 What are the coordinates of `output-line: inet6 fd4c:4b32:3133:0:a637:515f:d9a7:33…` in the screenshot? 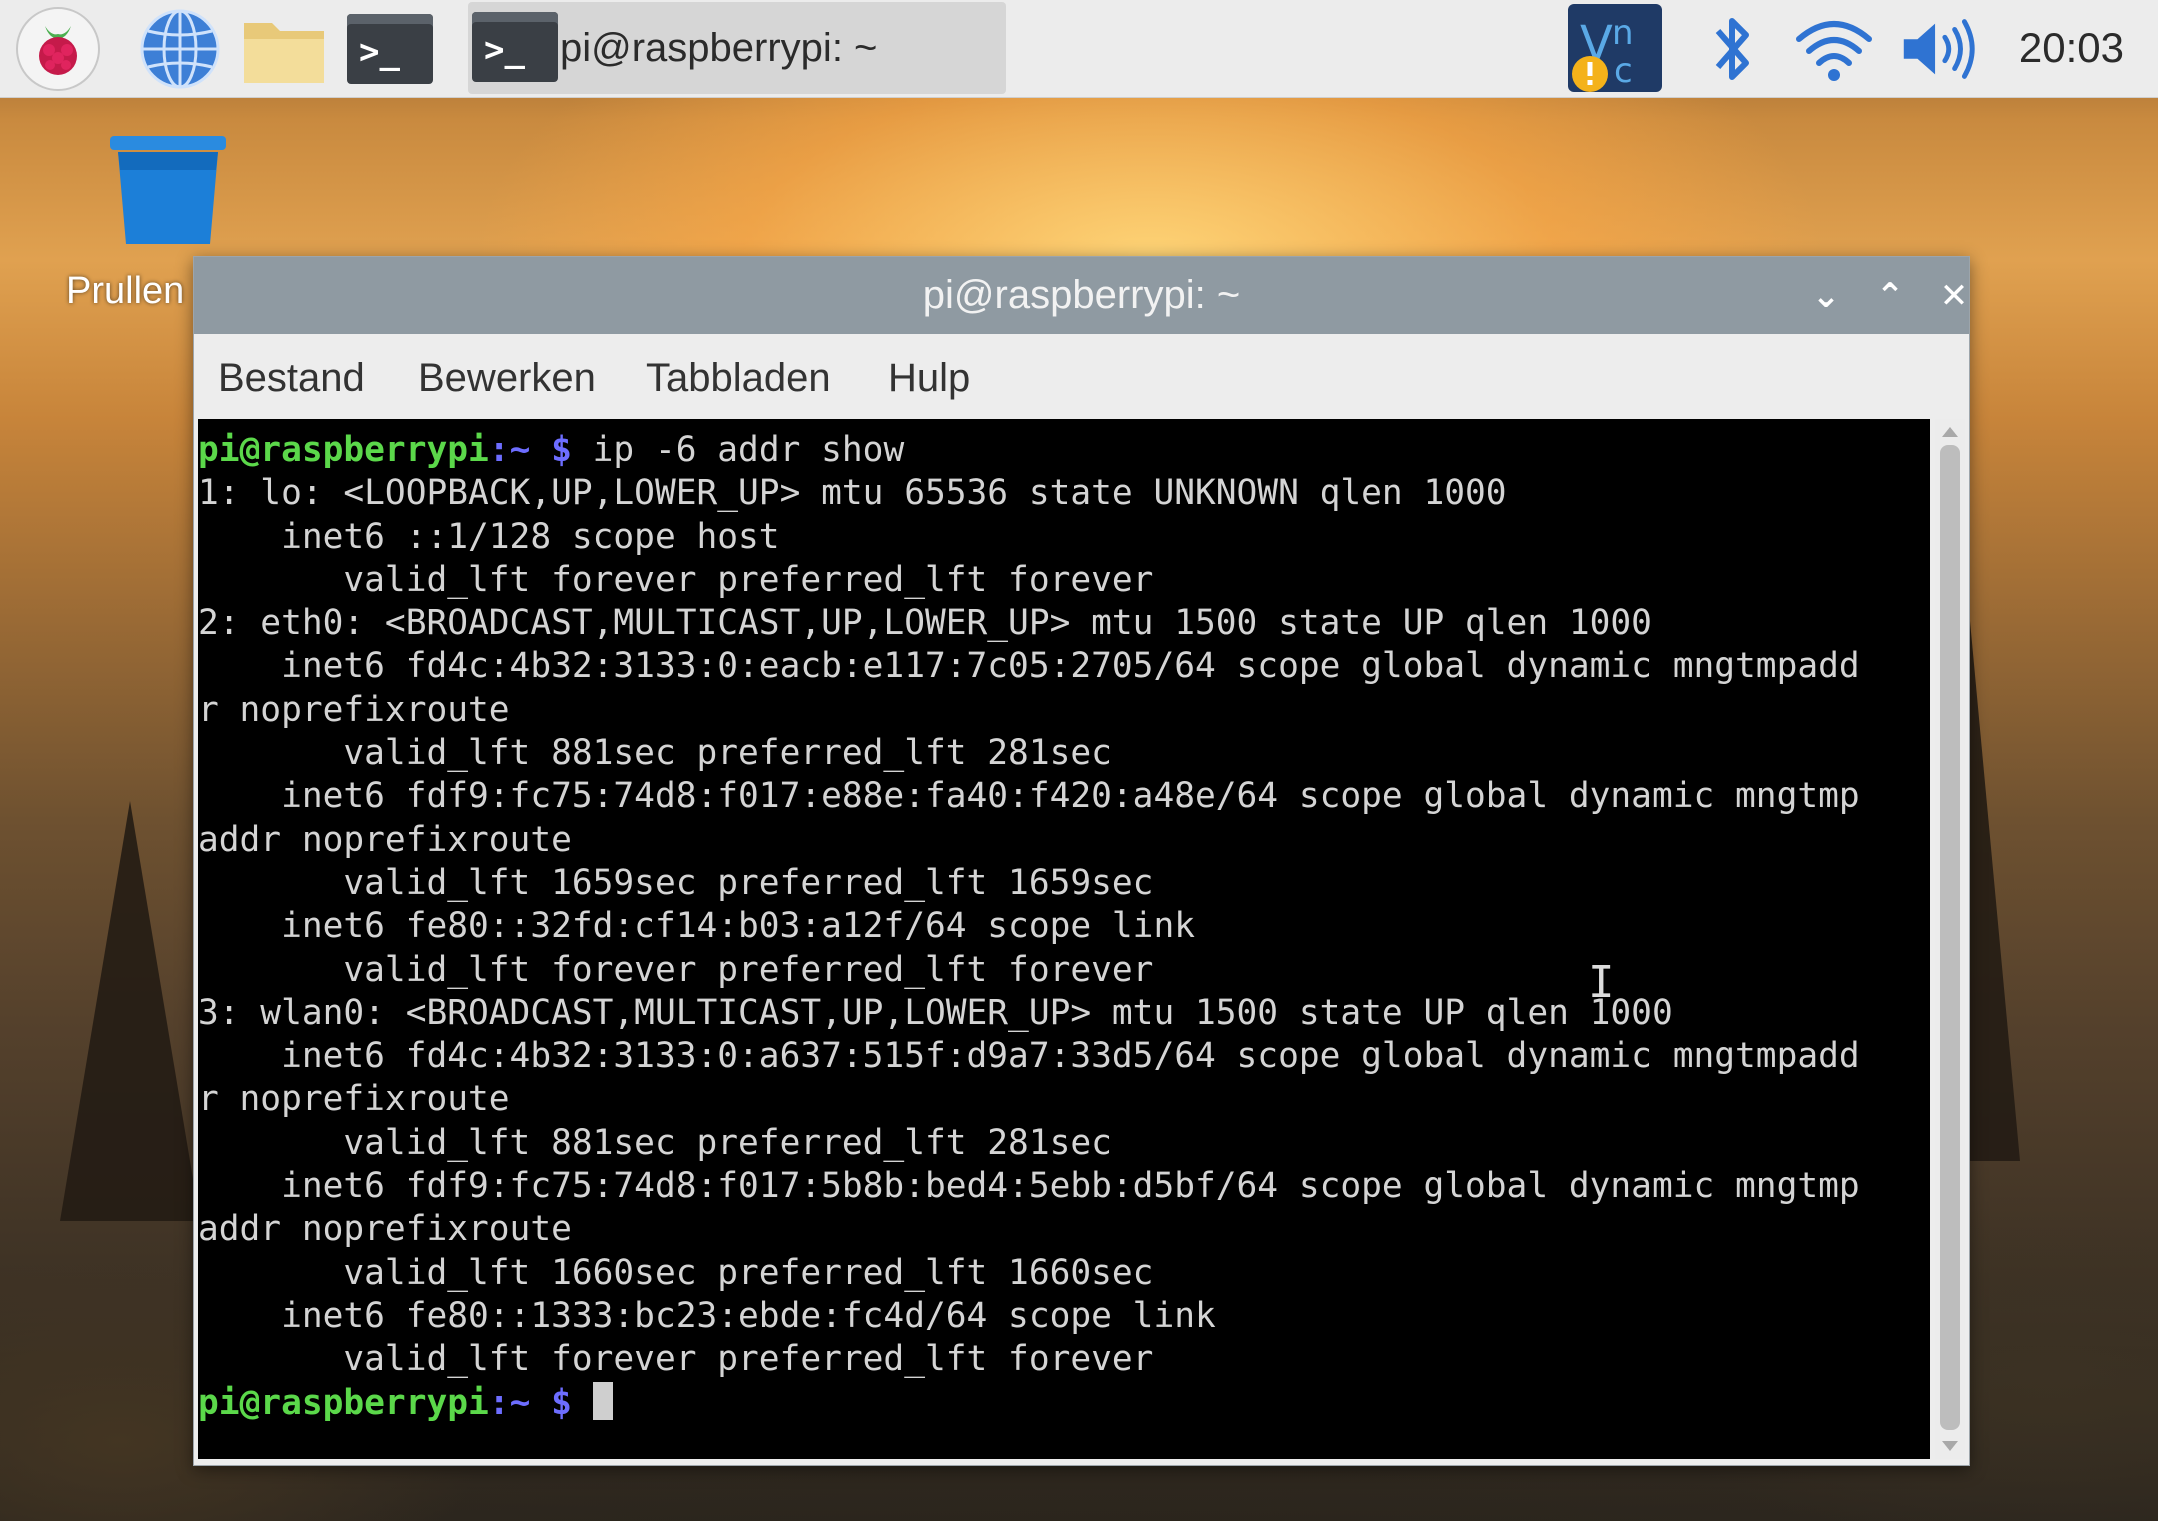 It's located at (1029, 1056).